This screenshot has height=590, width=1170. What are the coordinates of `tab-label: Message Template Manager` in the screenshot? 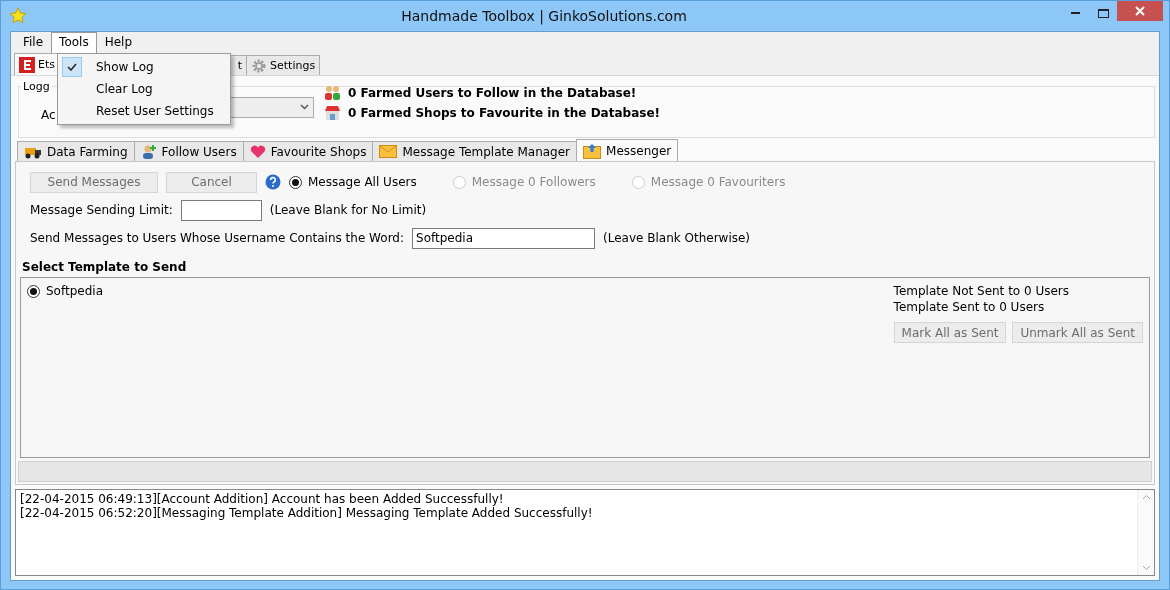 It's located at (486, 151).